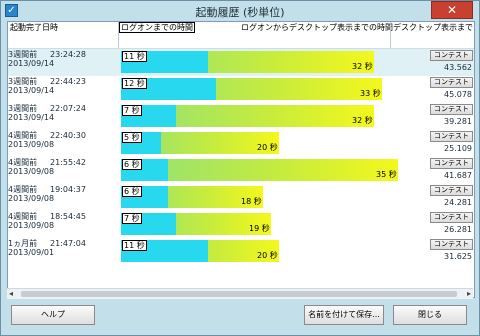 This screenshot has width=480, height=336. What do you see at coordinates (458, 121) in the screenshot?
I see `score-value: 39.281` at bounding box center [458, 121].